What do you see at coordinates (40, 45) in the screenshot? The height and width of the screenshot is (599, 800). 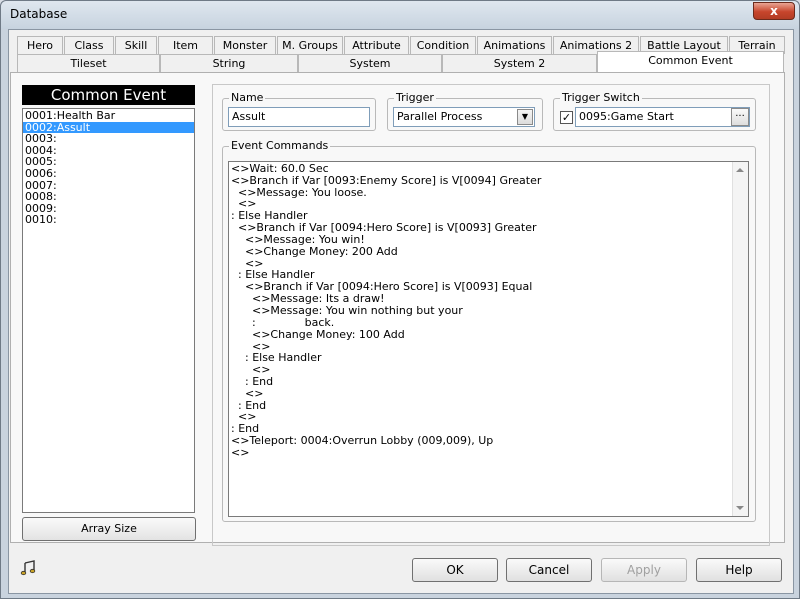 I see `tab-hero: Hero` at bounding box center [40, 45].